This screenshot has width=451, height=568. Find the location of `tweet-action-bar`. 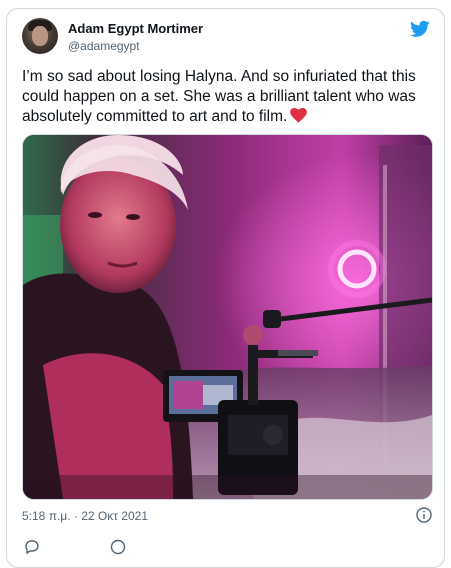

tweet-action-bar is located at coordinates (226, 547).